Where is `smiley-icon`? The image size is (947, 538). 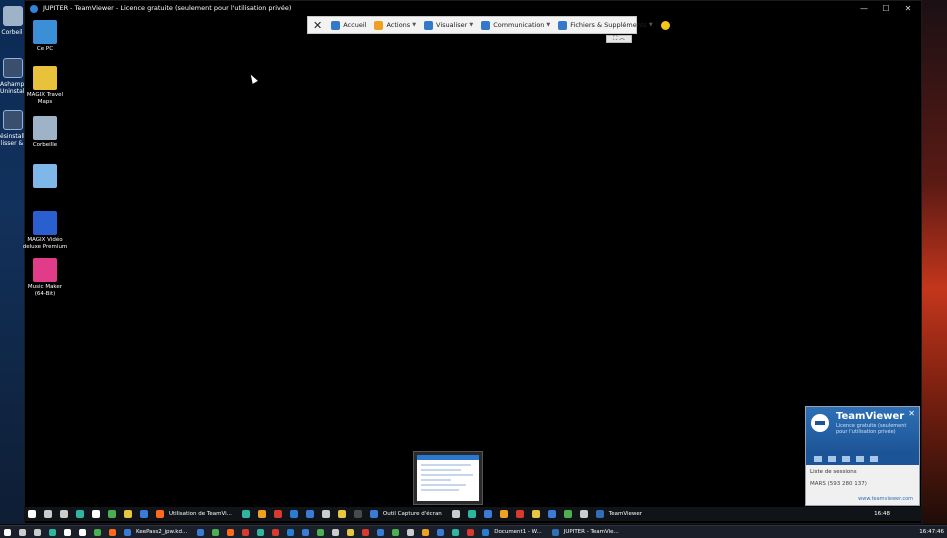 smiley-icon is located at coordinates (667, 25).